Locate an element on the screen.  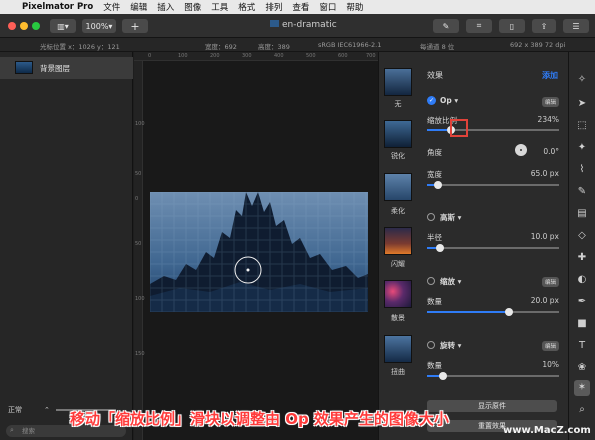
op-effect-title: Op ▾ is located at coordinates (449, 100).